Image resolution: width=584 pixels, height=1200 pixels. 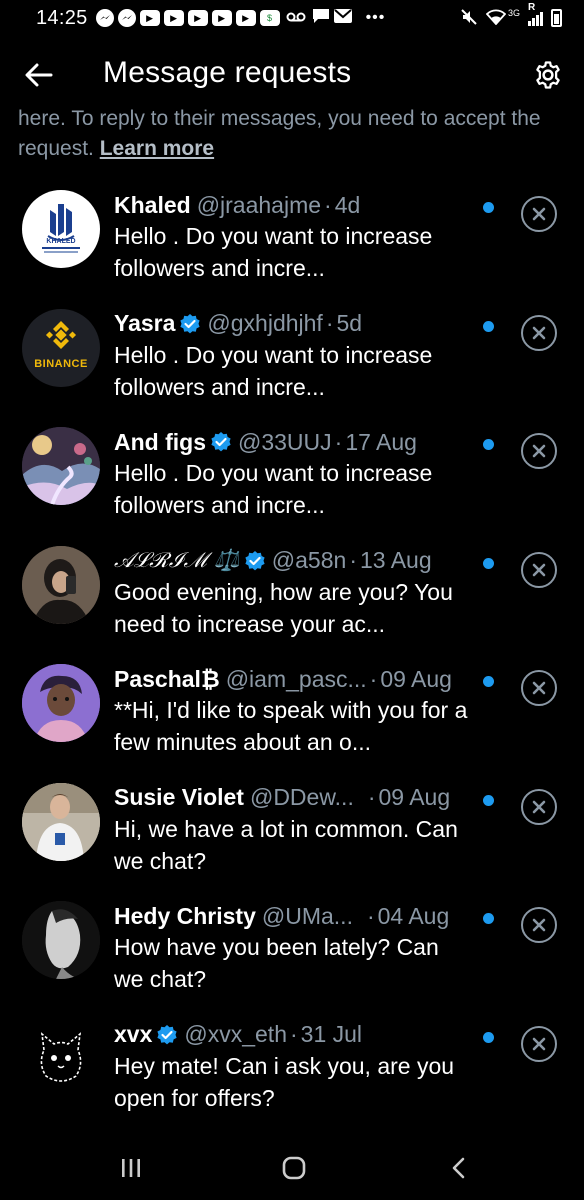 I want to click on status-time: 14:25, so click(x=62, y=17).